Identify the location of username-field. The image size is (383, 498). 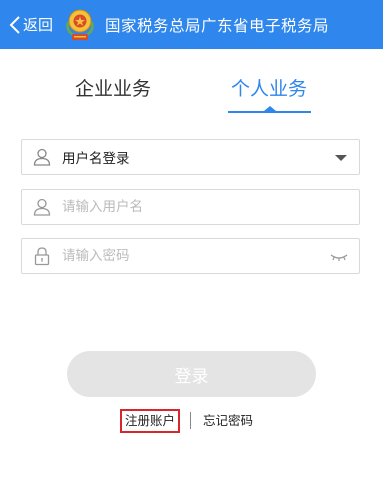
(190, 207).